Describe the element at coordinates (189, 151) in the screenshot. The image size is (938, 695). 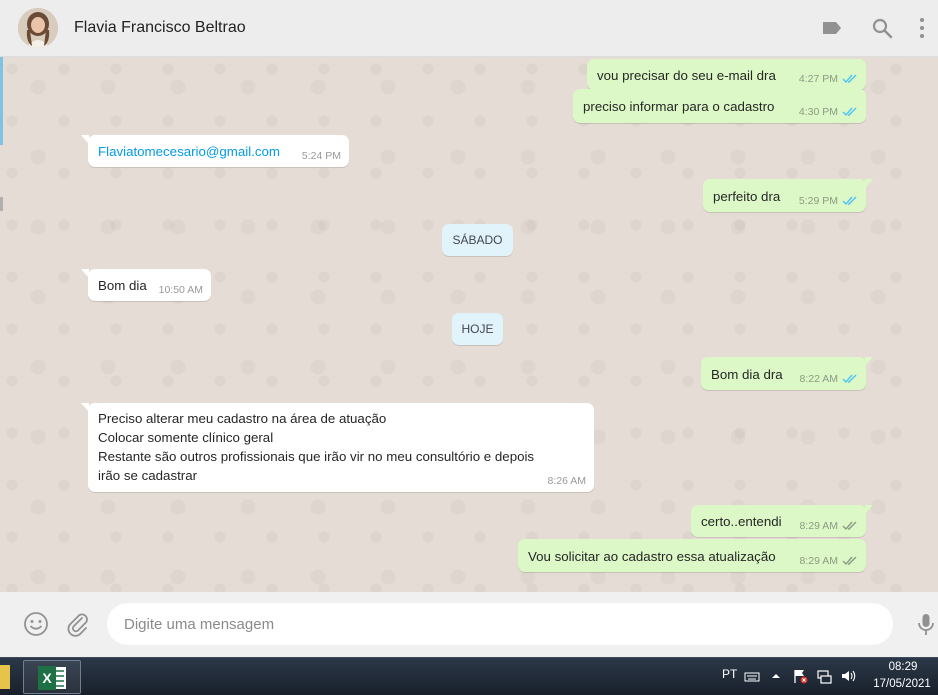
I see `email-link: Flaviatomecesario@gmail.com` at that location.